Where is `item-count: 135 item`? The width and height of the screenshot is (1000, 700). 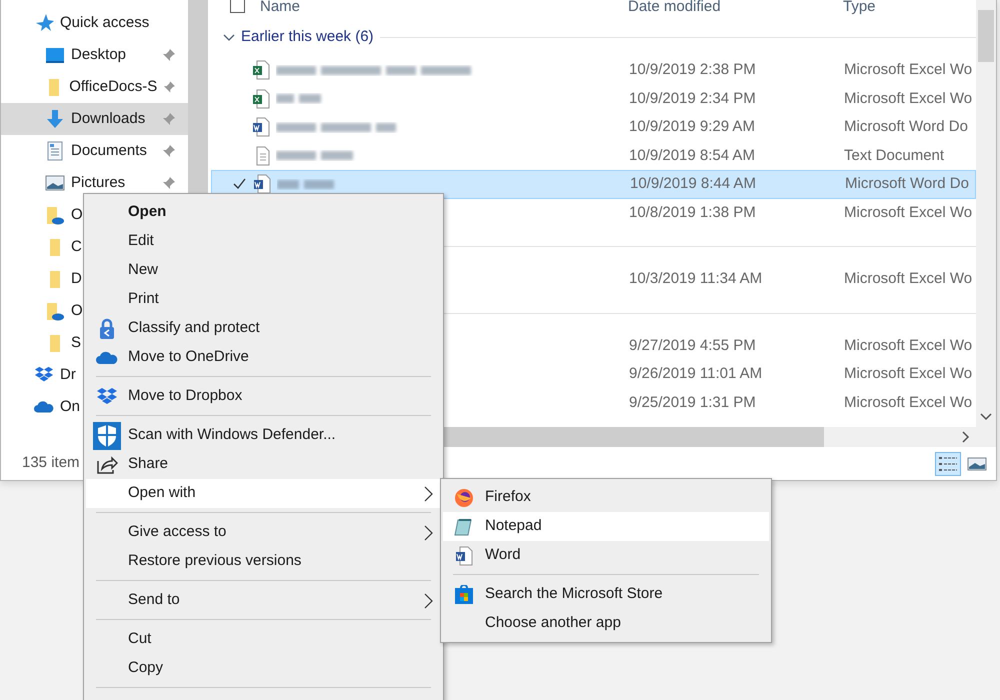
item-count: 135 item is located at coordinates (51, 463).